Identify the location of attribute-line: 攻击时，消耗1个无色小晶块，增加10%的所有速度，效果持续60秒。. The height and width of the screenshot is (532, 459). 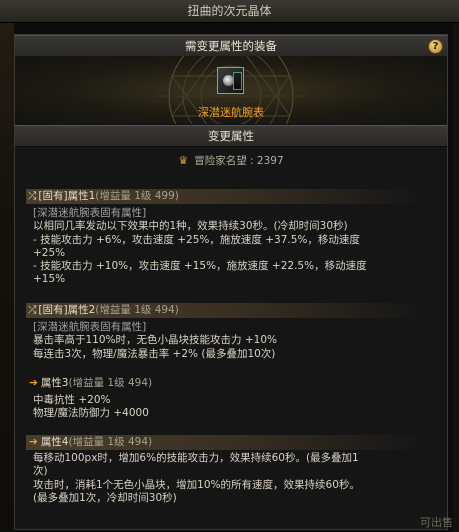
(196, 484).